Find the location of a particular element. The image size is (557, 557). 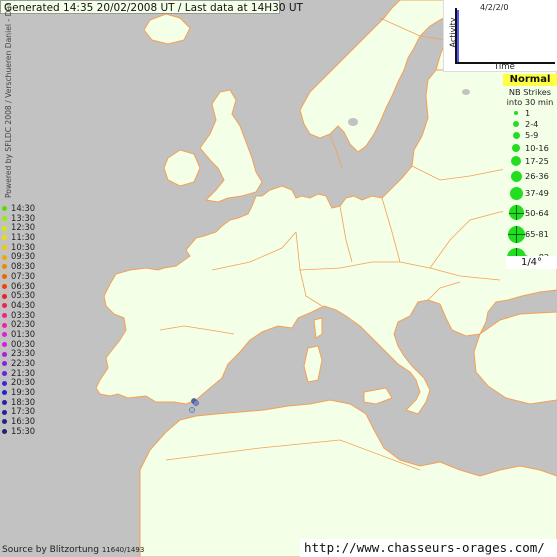

source-count: 11640/1493 is located at coordinates (123, 550).